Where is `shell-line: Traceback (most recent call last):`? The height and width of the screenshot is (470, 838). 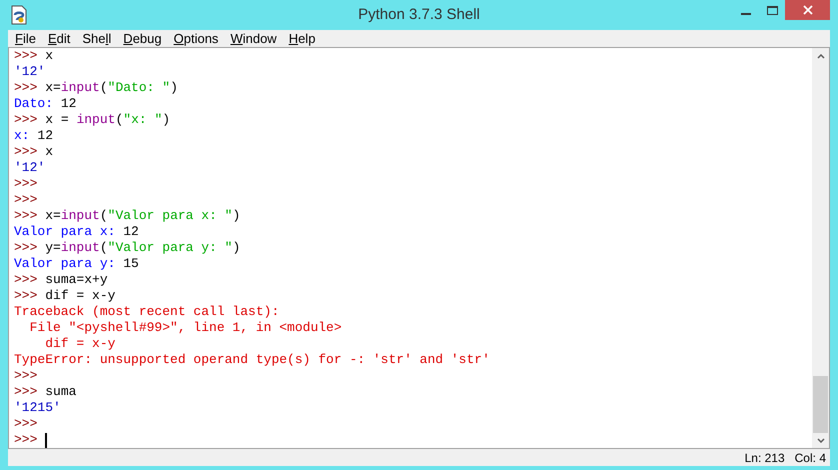
shell-line: Traceback (most recent call last): is located at coordinates (147, 312).